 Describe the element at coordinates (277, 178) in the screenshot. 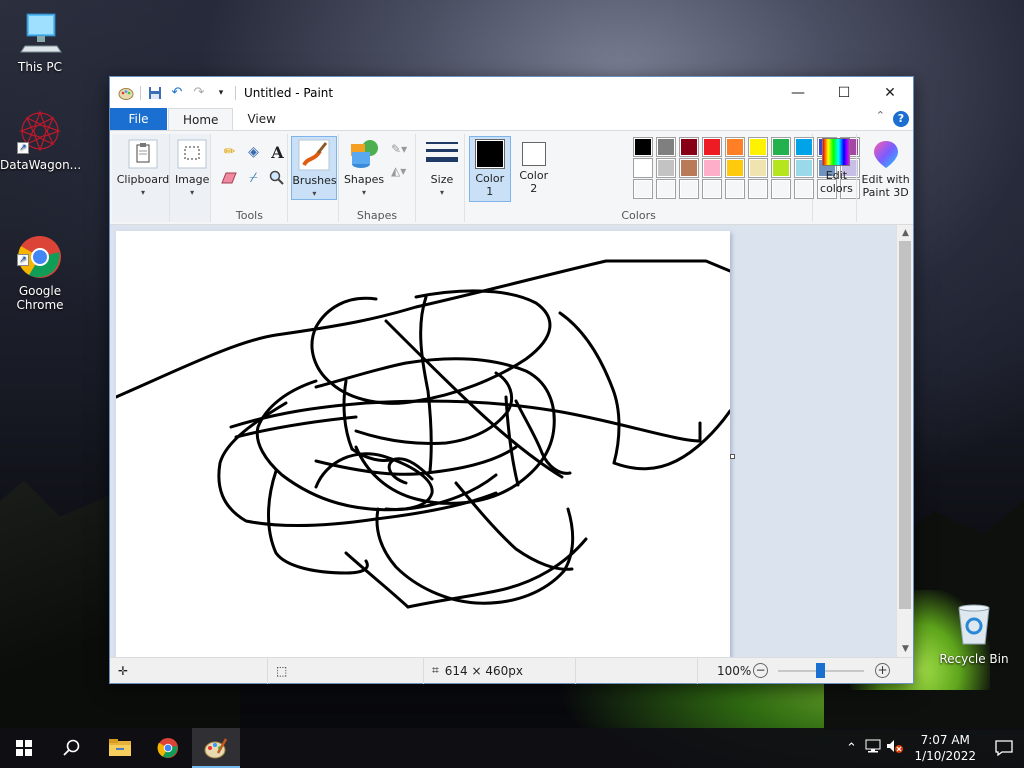

I see `magnifier-icon` at that location.